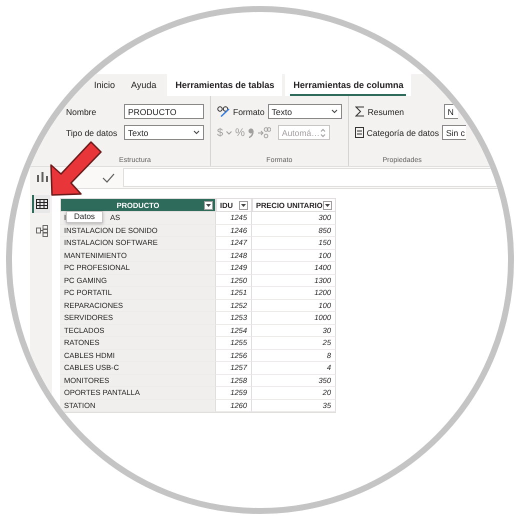 The width and height of the screenshot is (520, 520). I want to click on category-dropdown: Sin c, so click(454, 132).